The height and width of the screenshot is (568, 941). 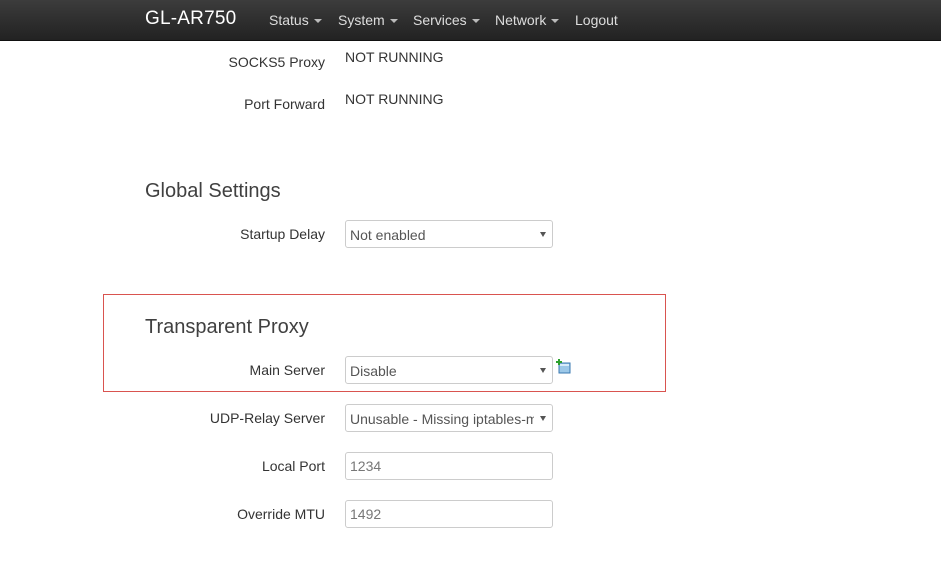 What do you see at coordinates (442, 419) in the screenshot?
I see `udp-relay-server-selected-value: Unusable - Missing iptables-mod-tproxy` at bounding box center [442, 419].